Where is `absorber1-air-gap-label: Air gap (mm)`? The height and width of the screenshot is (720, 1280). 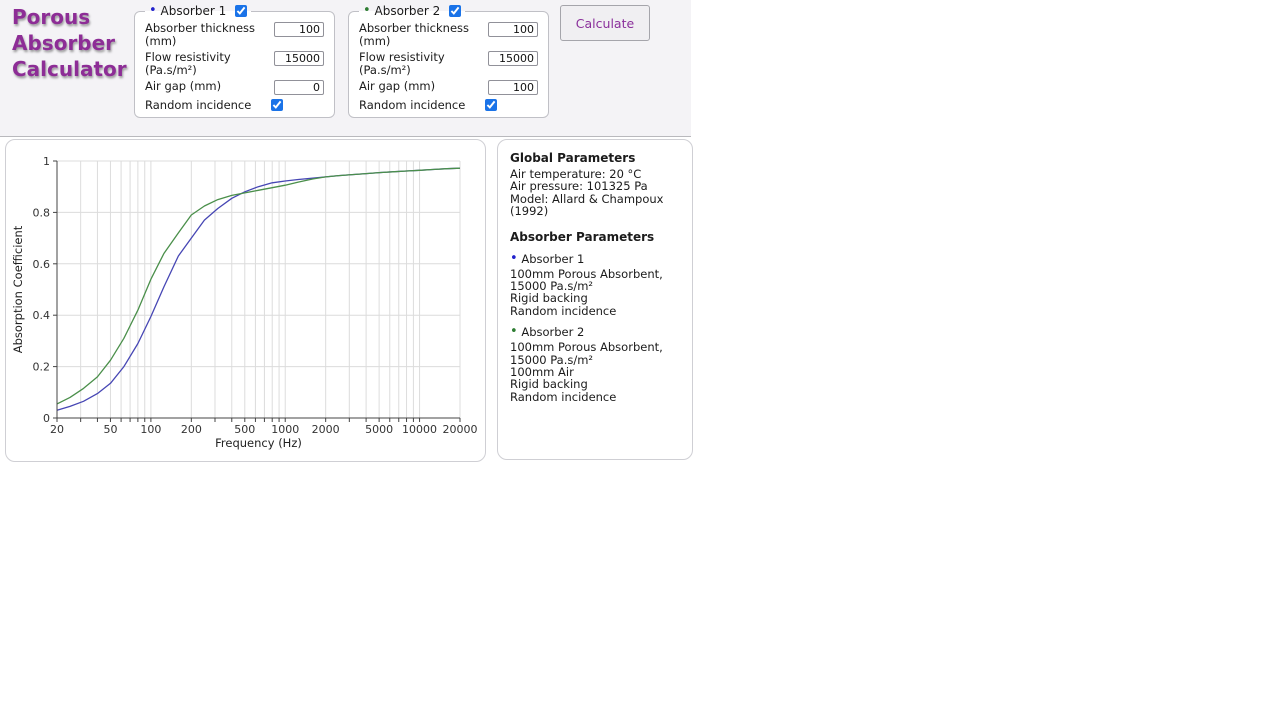
absorber1-air-gap-label: Air gap (mm) is located at coordinates (183, 86).